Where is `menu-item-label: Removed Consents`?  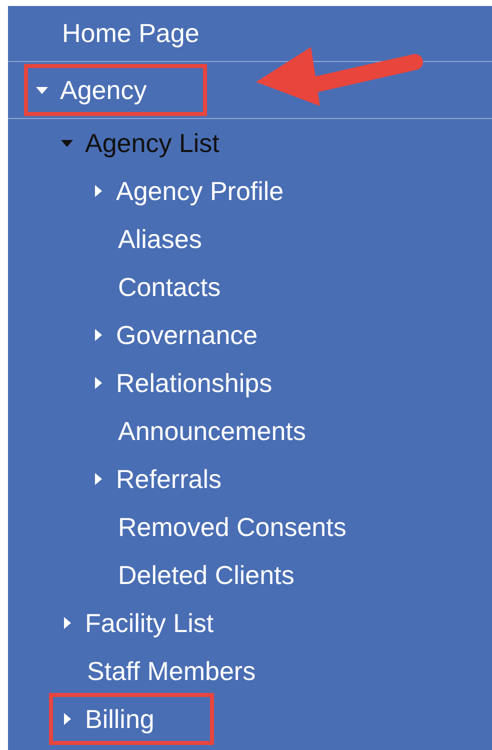 menu-item-label: Removed Consents is located at coordinates (232, 527).